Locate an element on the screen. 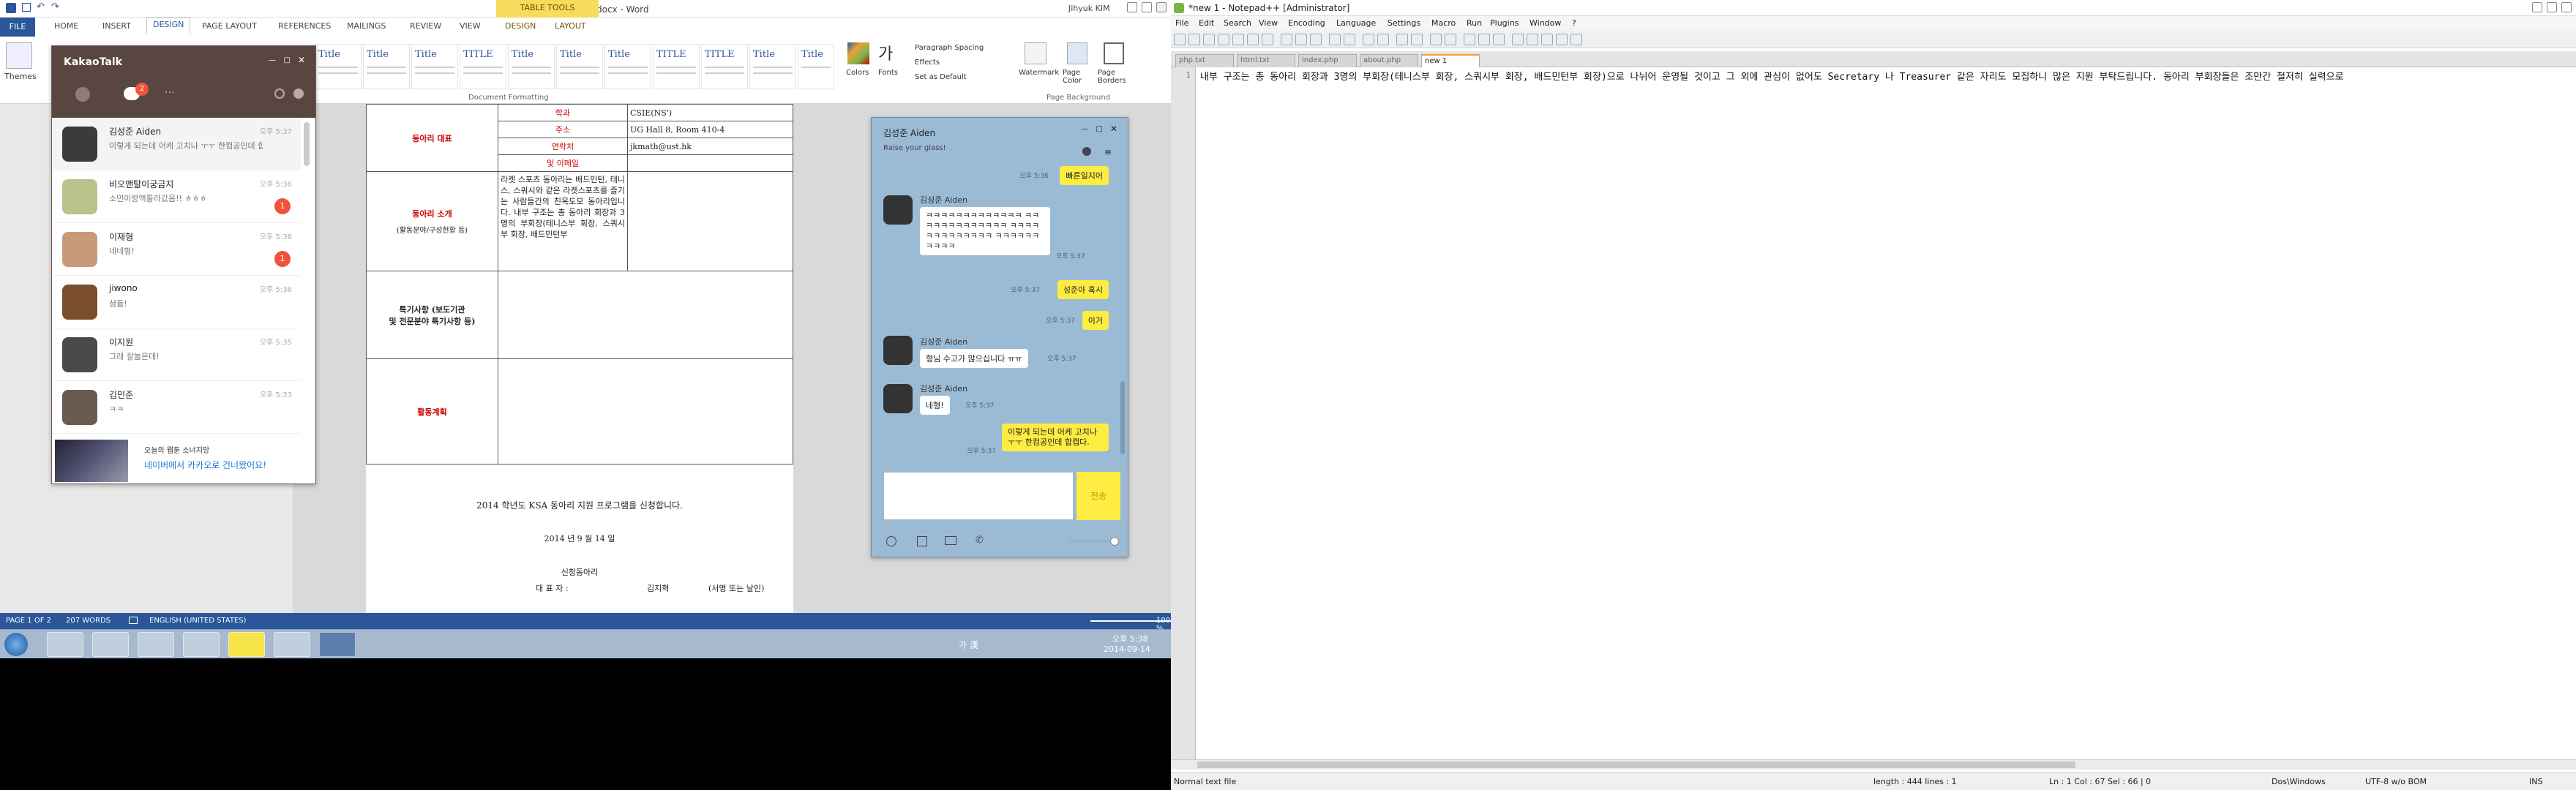  themes-label: Themes is located at coordinates (20, 76).